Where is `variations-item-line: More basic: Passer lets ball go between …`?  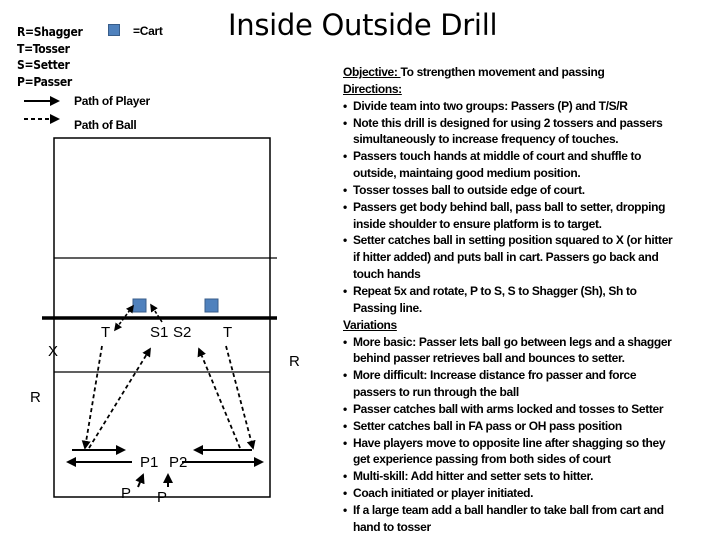
variations-item-line: More basic: Passer lets ball go between … is located at coordinates (512, 341).